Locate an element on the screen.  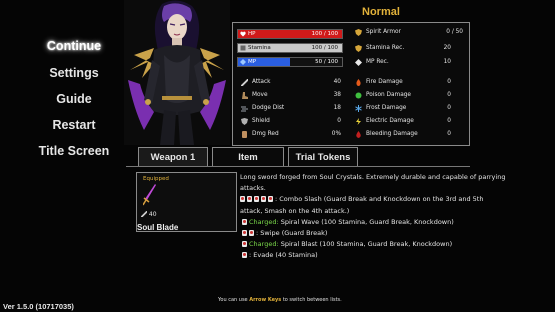
stat-bleeding: Bleeding Damage 0 is located at coordinates (403, 134).